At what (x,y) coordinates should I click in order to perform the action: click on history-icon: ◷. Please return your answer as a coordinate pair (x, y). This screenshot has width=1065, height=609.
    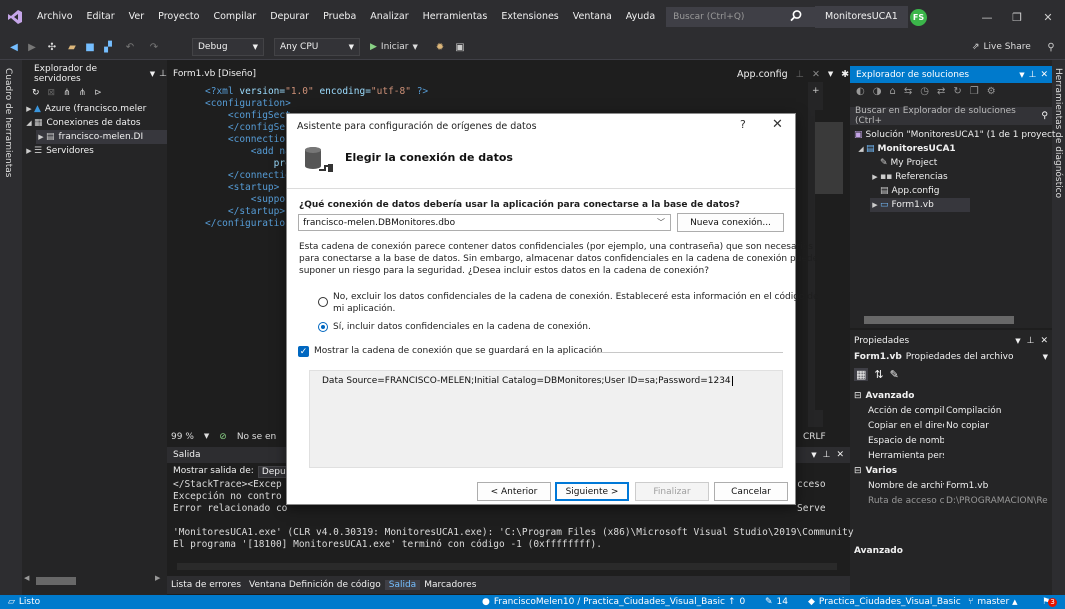
    Looking at the image, I should click on (924, 91).